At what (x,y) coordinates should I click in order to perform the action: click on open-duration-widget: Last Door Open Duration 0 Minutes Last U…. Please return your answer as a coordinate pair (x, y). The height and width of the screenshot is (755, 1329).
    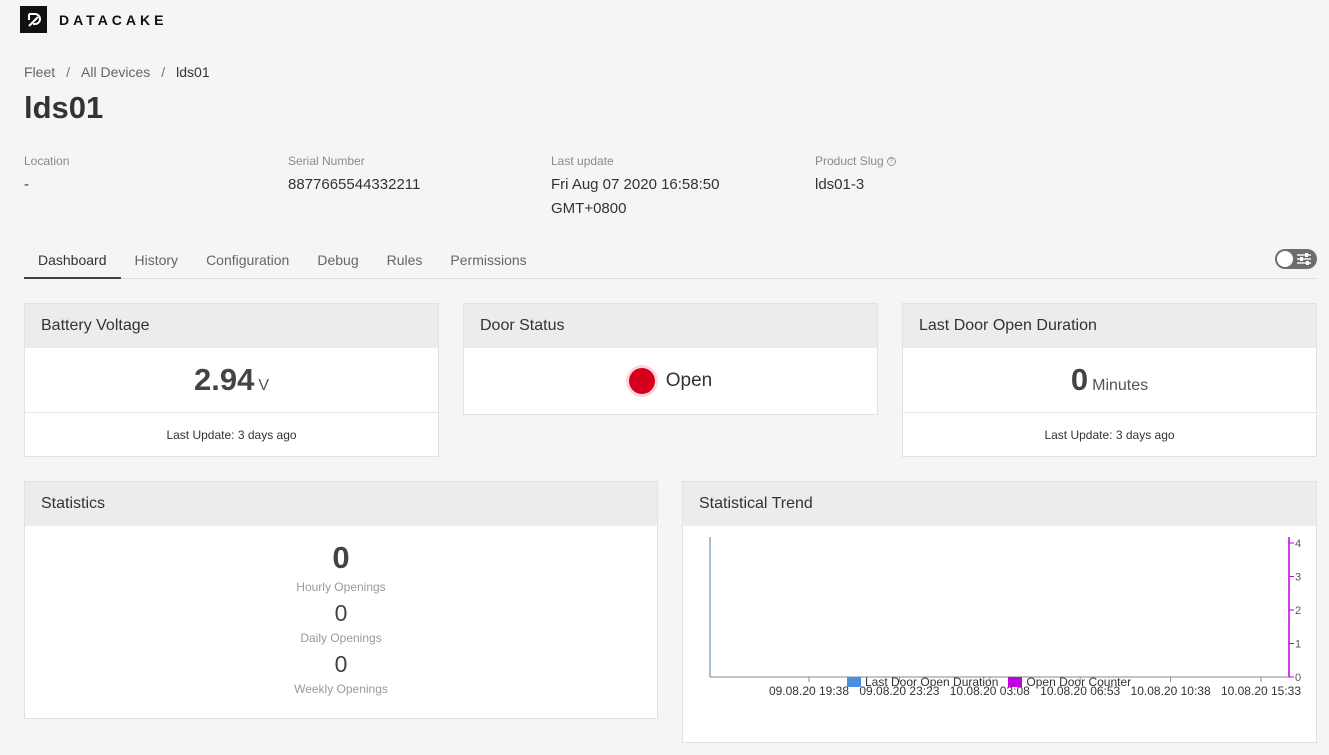
    Looking at the image, I should click on (1109, 380).